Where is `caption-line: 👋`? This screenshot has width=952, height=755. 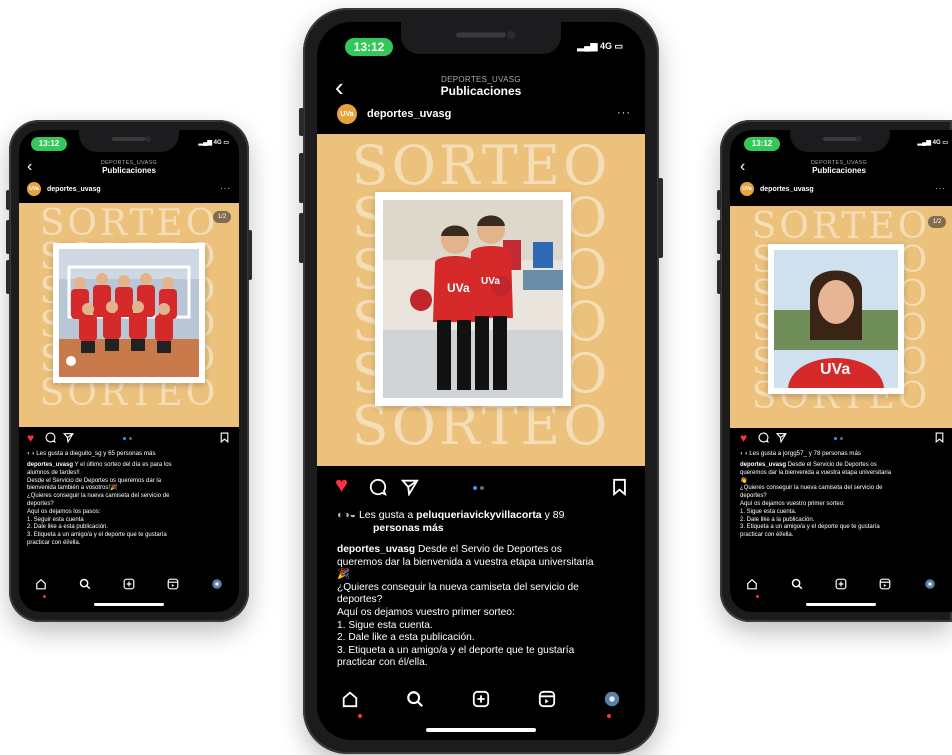
caption-line: 👋 is located at coordinates (744, 480).